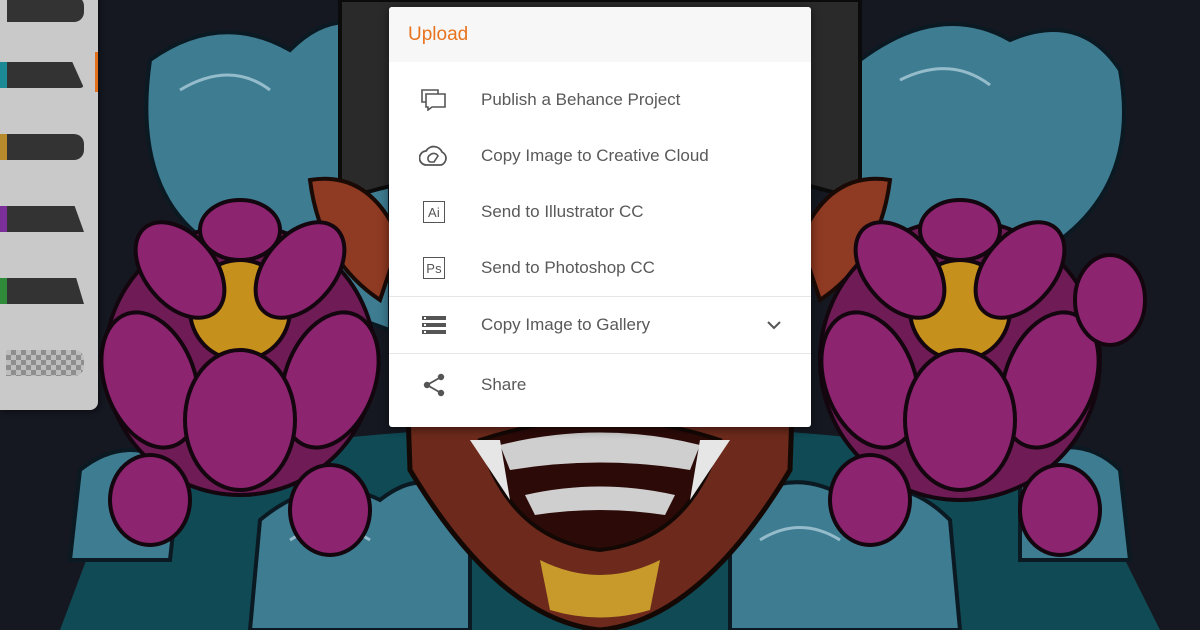 Image resolution: width=1200 pixels, height=630 pixels. What do you see at coordinates (595, 155) in the screenshot?
I see `menu-item-label: Copy Image to Creative Cloud` at bounding box center [595, 155].